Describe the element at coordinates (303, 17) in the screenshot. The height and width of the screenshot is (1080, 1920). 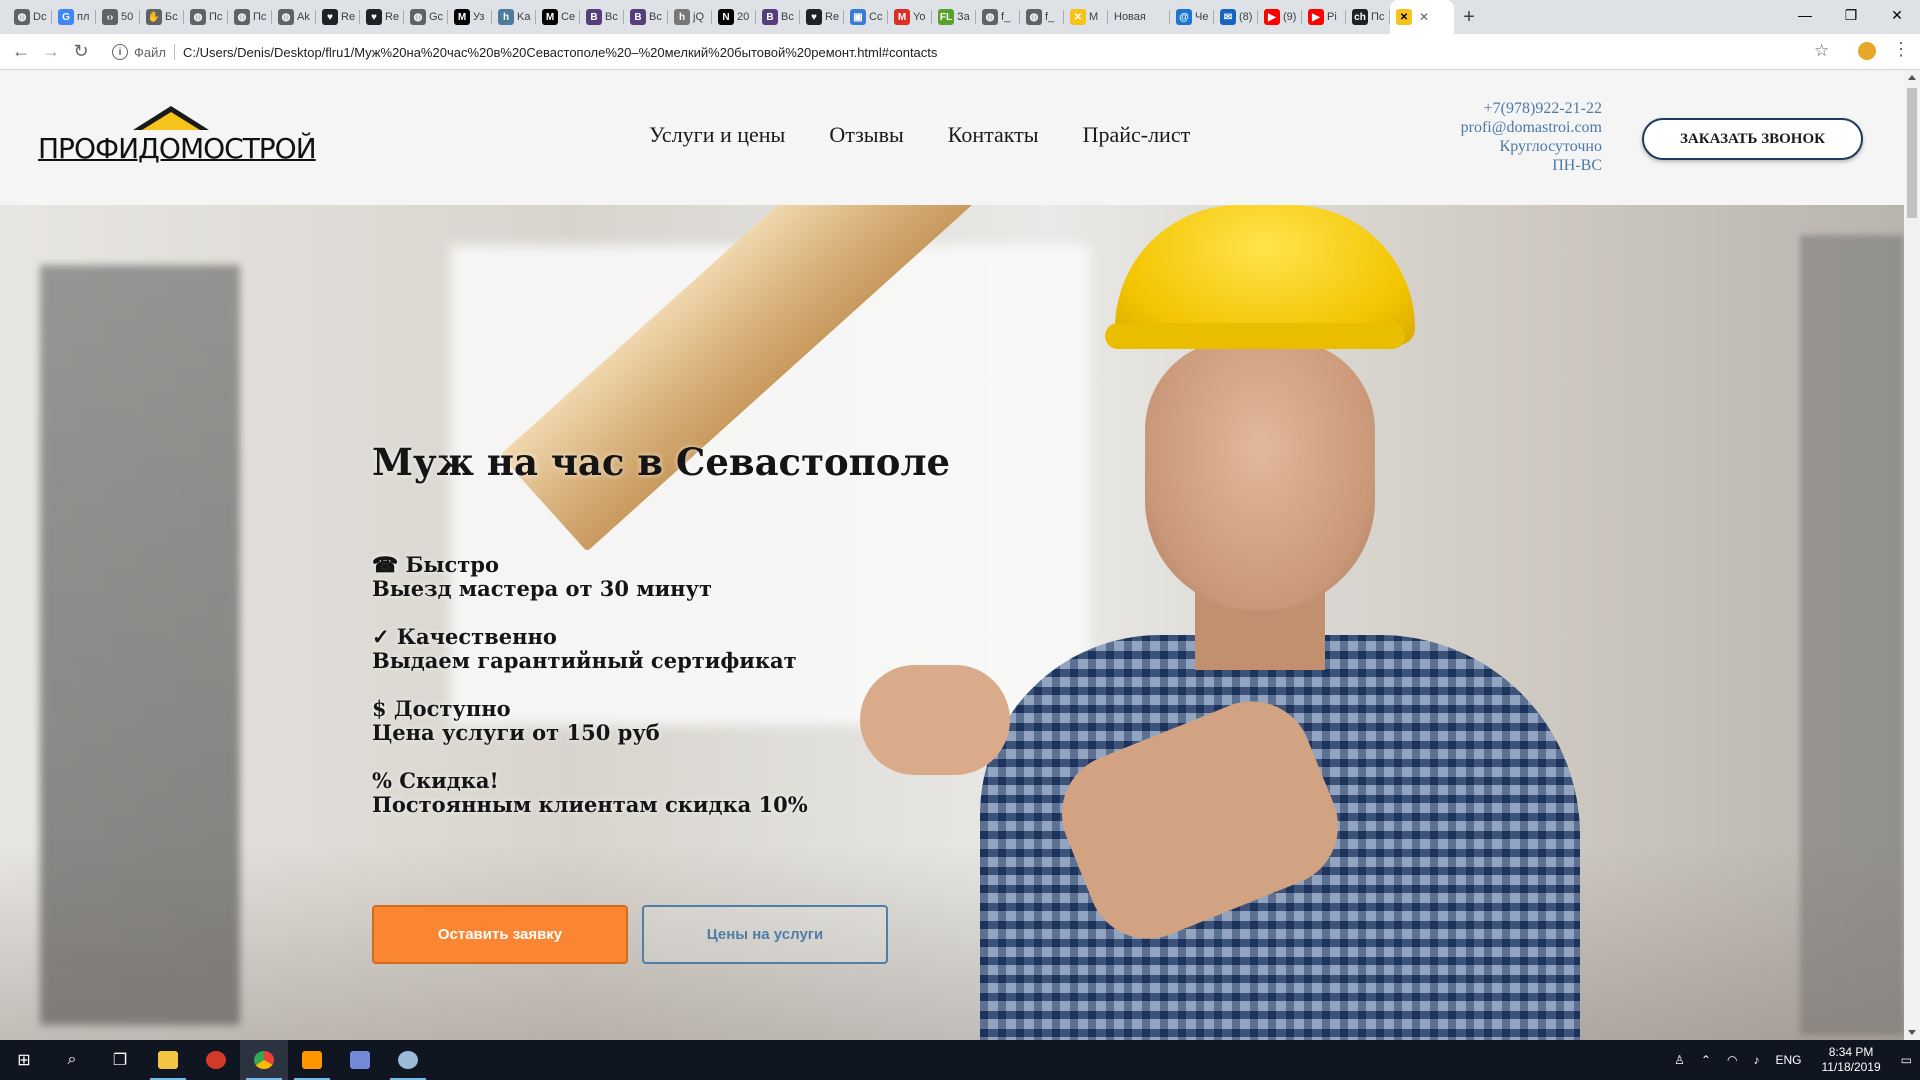
I see `tab-label: Ak` at that location.